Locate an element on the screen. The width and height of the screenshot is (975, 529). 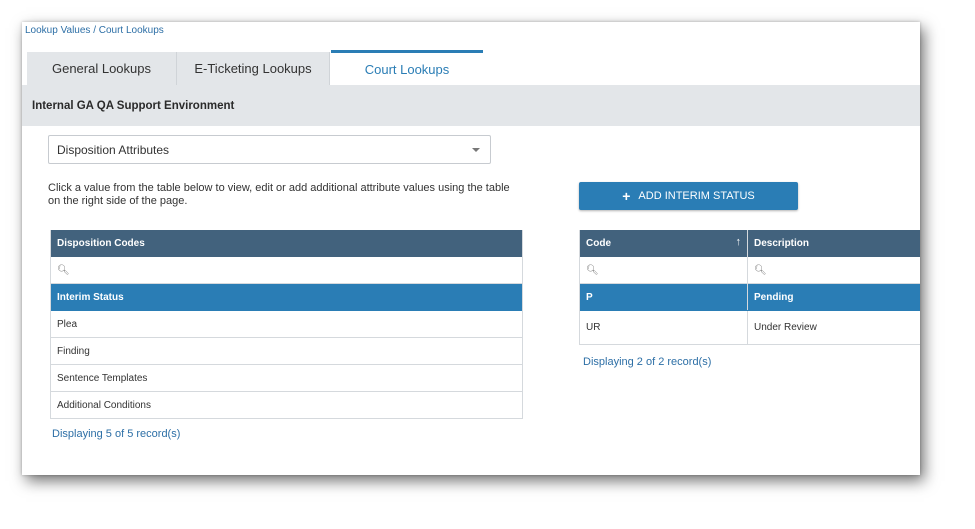
filter-row: 🔍︎ is located at coordinates (286, 270).